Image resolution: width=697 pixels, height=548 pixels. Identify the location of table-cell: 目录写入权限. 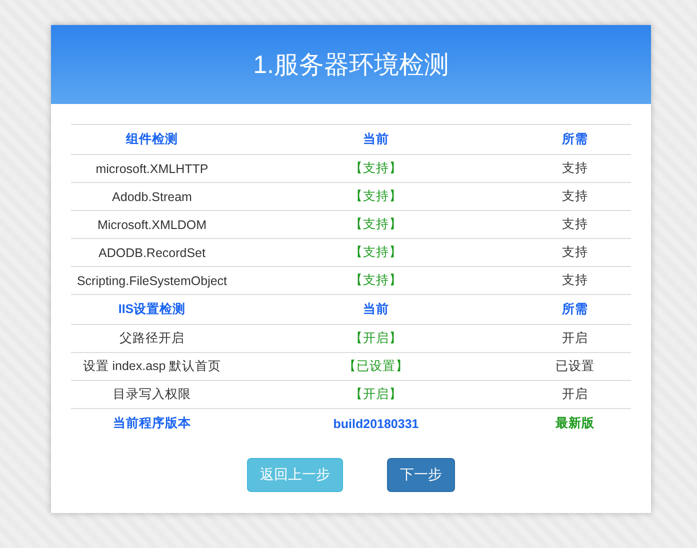
(152, 394).